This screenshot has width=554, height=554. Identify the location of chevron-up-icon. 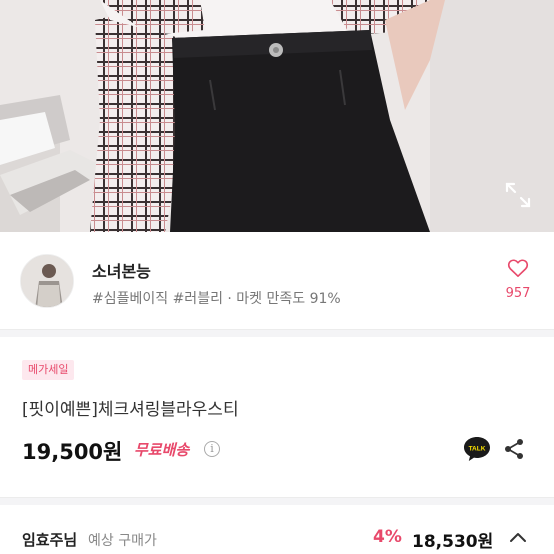
(518, 537).